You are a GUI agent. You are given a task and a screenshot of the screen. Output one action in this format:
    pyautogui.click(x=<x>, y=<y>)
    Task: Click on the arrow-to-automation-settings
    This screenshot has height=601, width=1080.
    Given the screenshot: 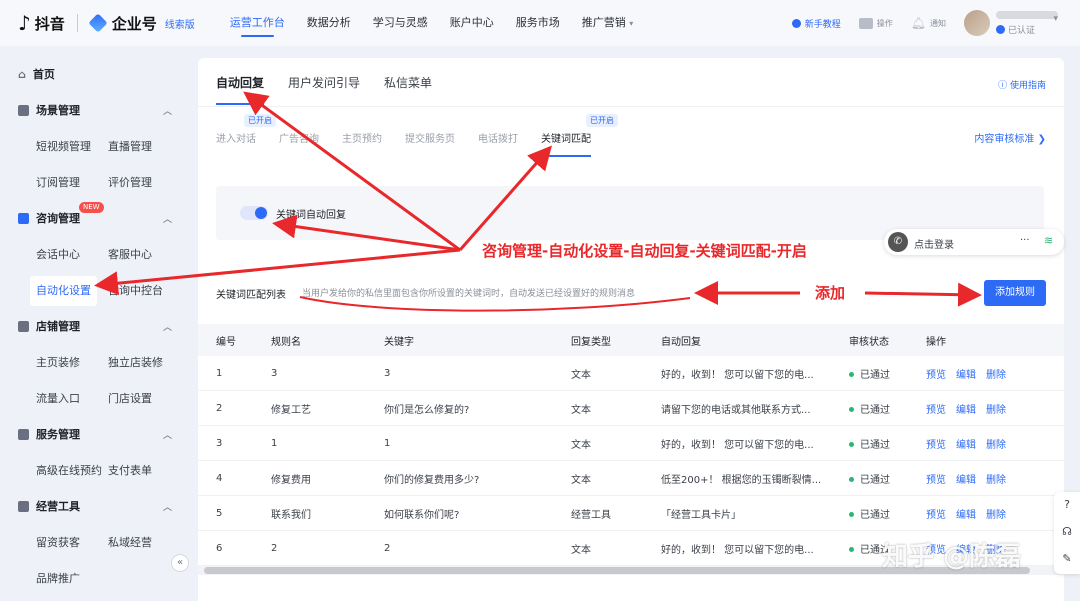 What is the action you would take?
    pyautogui.click(x=277, y=272)
    